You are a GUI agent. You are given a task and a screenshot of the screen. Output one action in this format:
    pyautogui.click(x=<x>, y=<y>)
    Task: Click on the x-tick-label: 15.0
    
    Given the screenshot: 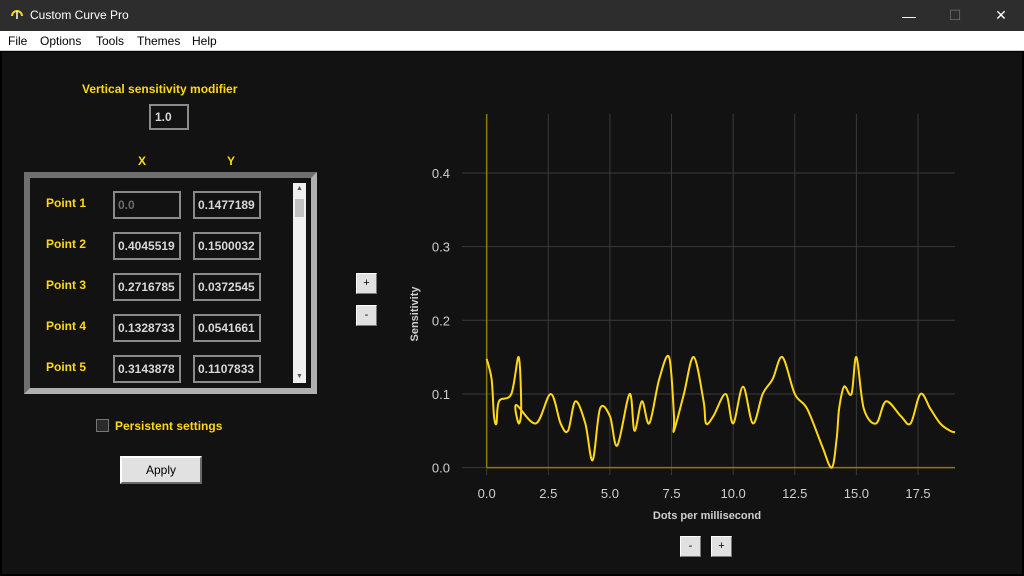 What is the action you would take?
    pyautogui.click(x=856, y=493)
    